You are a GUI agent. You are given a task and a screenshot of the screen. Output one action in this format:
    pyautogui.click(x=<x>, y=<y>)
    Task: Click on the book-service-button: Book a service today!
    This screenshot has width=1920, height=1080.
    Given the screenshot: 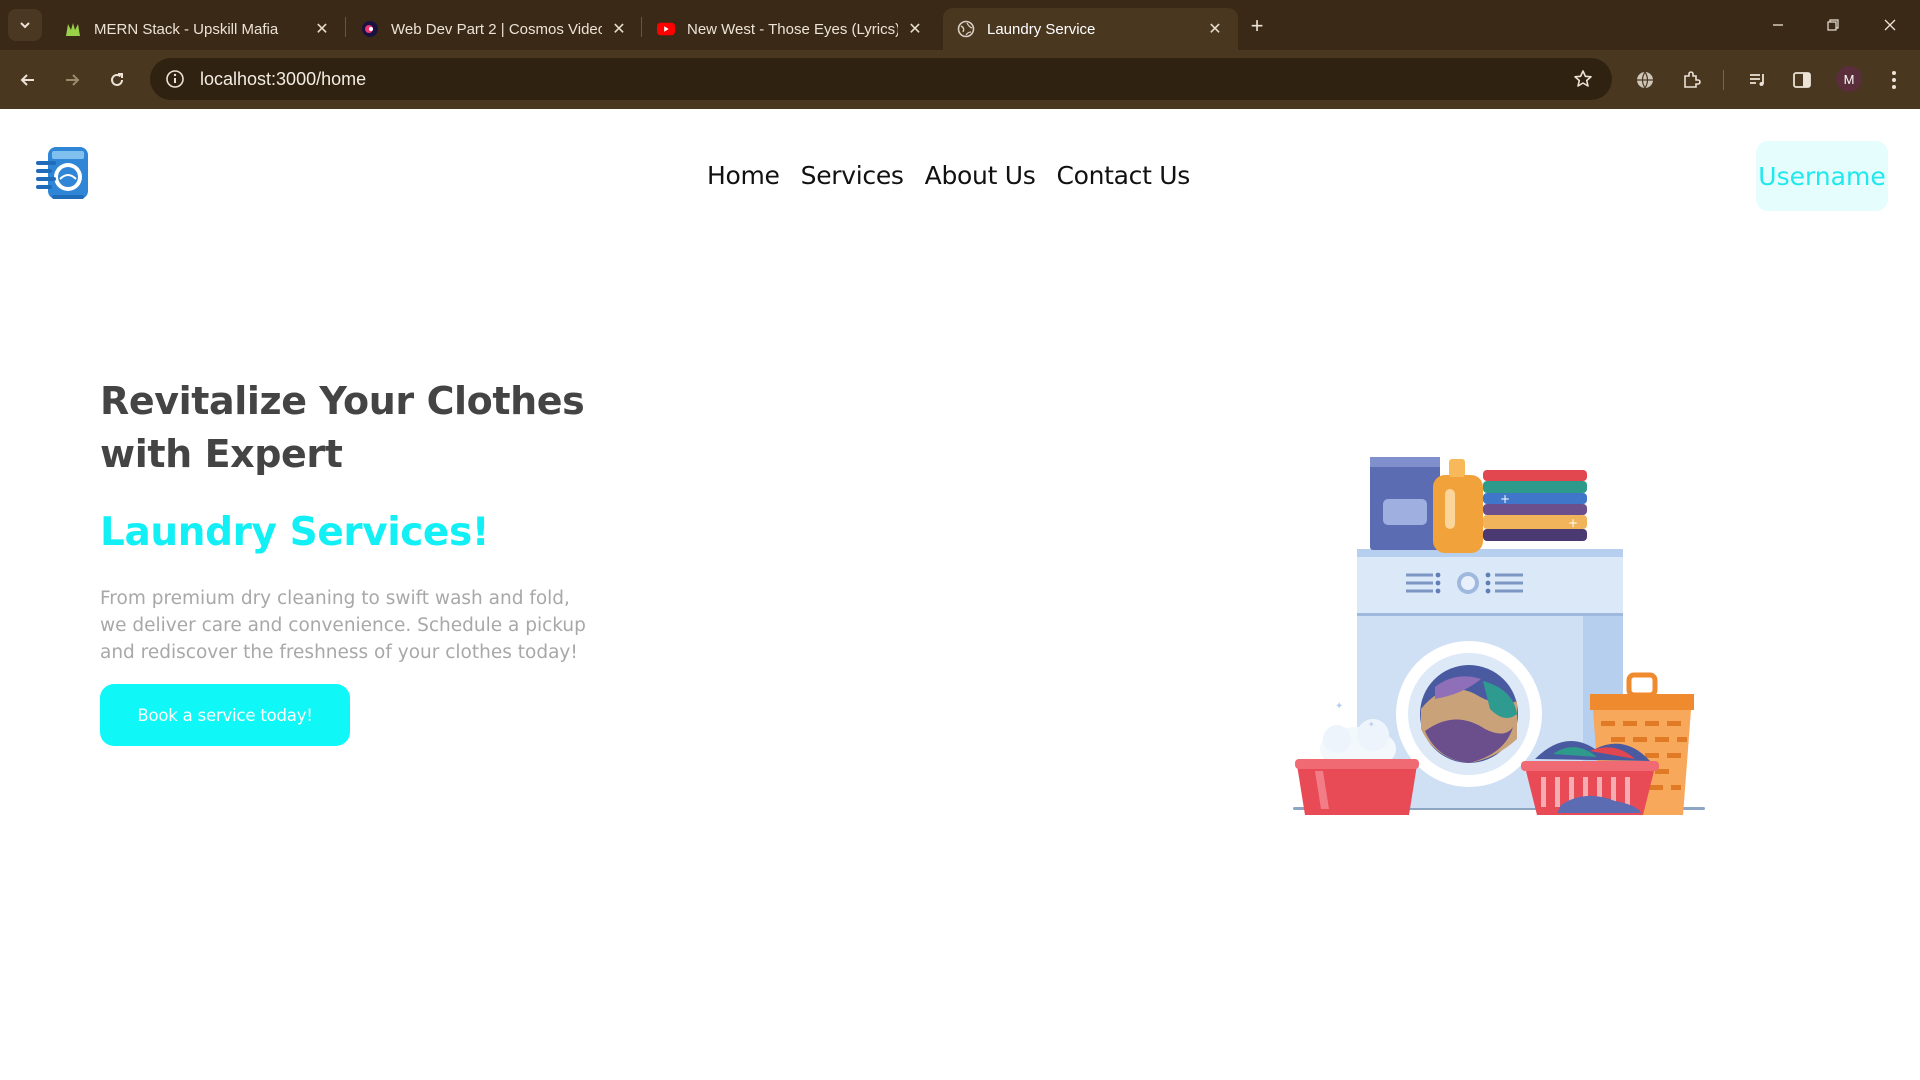 What is the action you would take?
    pyautogui.click(x=225, y=715)
    